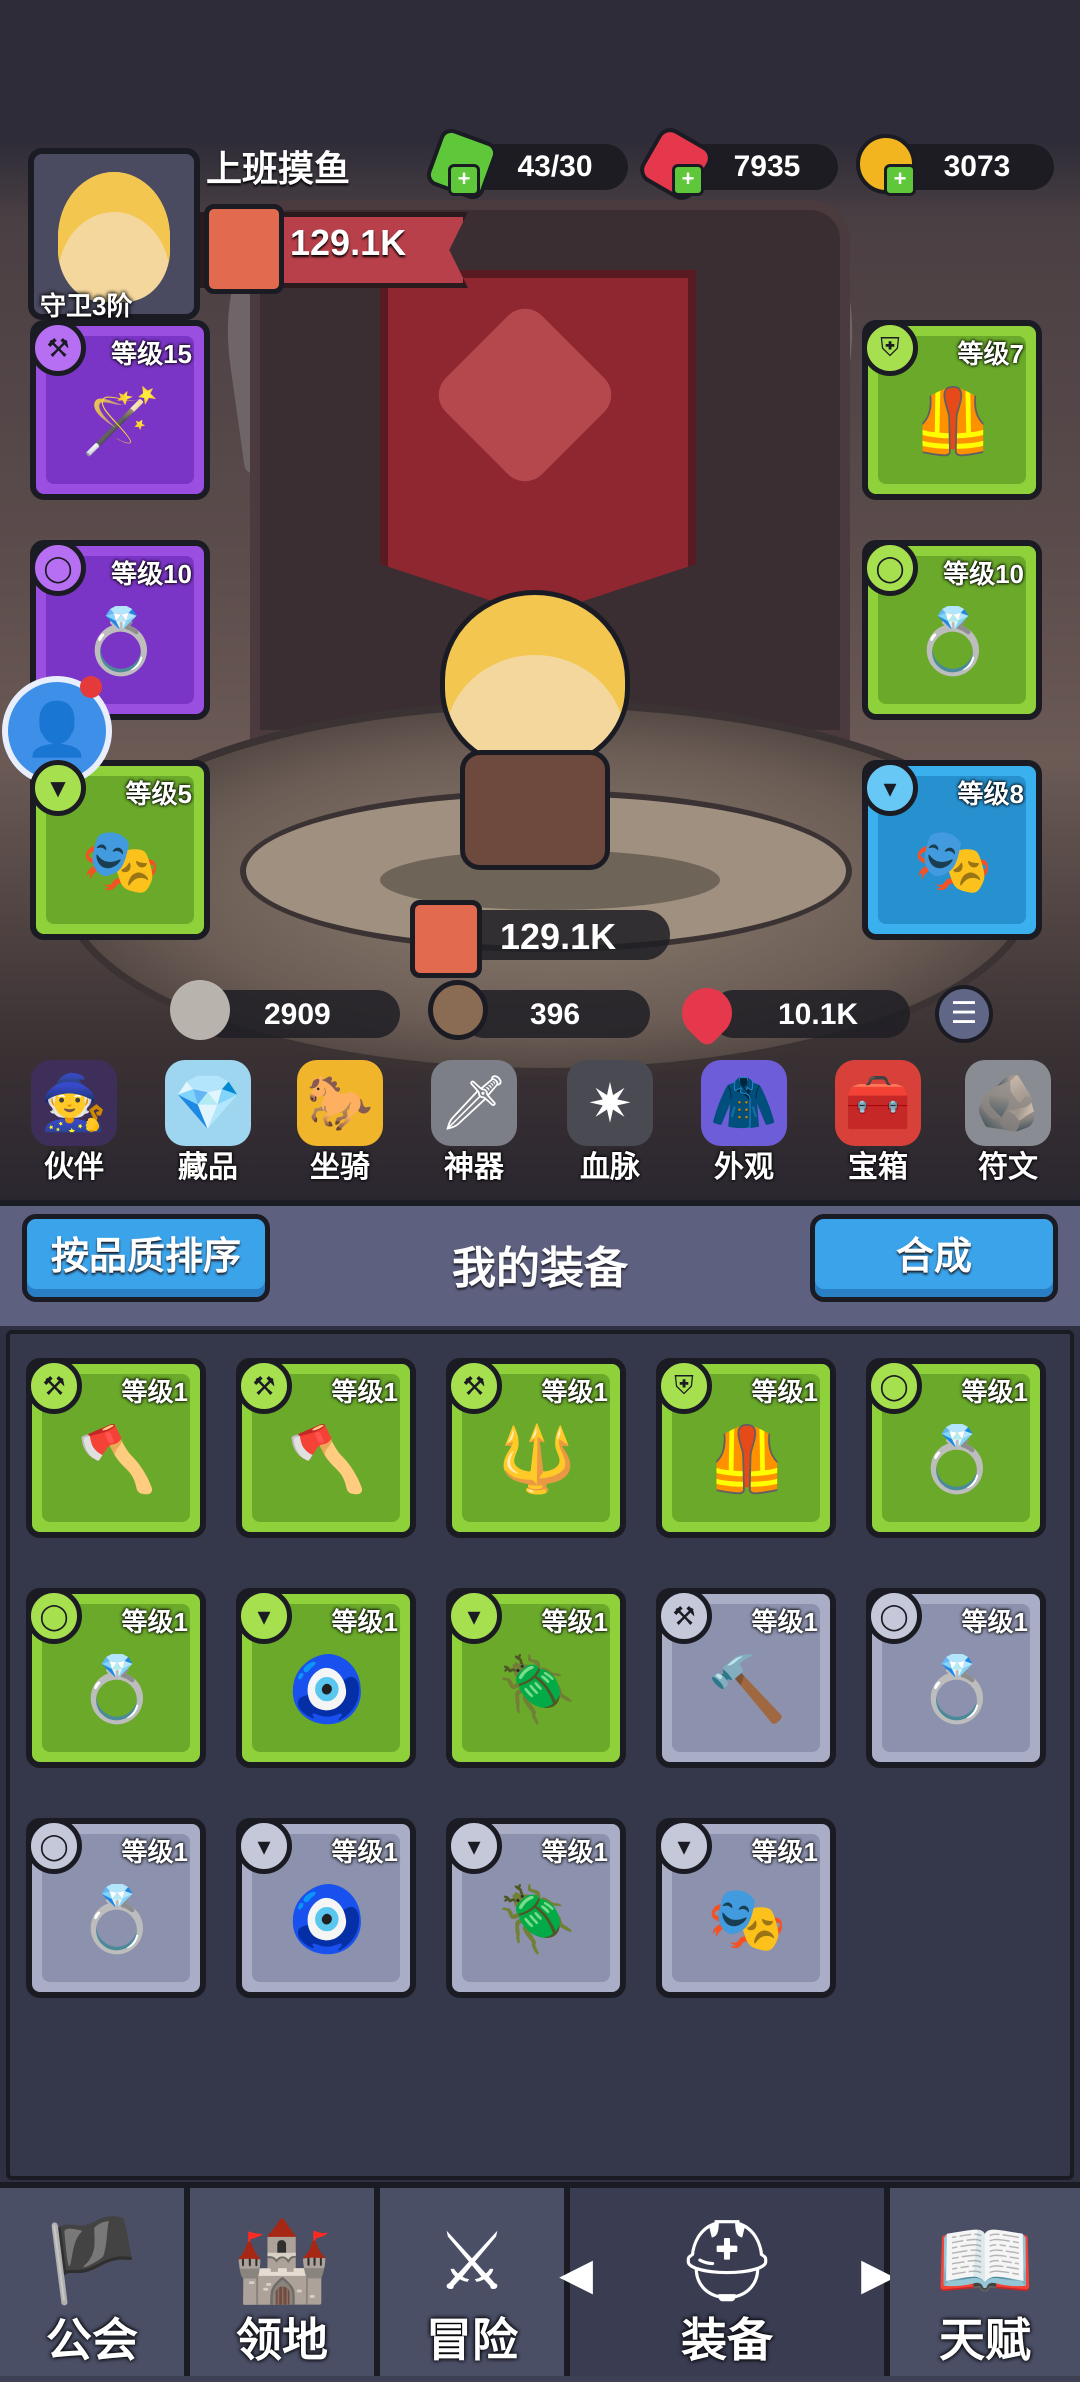  What do you see at coordinates (120, 850) in the screenshot?
I see `equipped-slot-mask: ▼ 等级5 🎭` at bounding box center [120, 850].